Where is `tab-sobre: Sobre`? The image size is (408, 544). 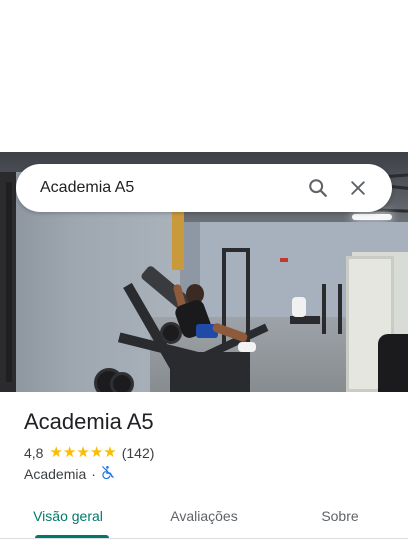 tab-sobre: Sobre is located at coordinates (340, 516).